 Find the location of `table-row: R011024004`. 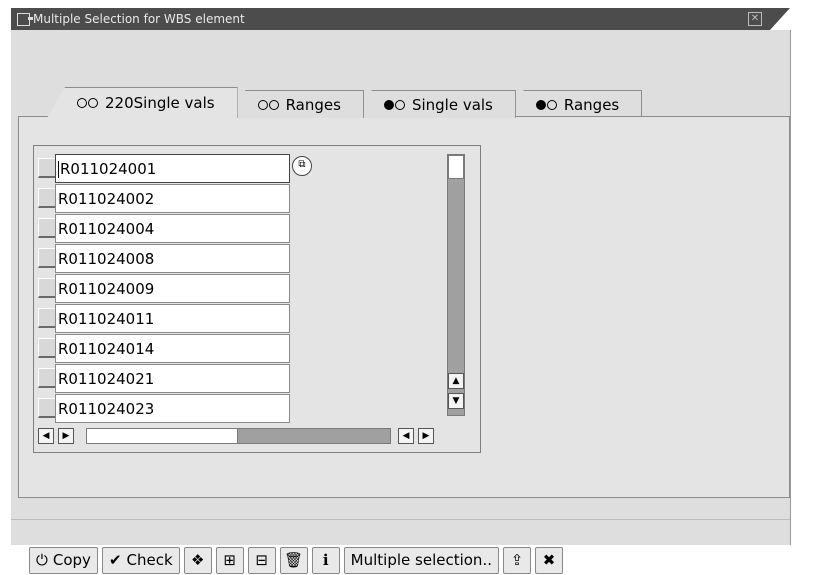

table-row: R011024004 is located at coordinates (164, 229).